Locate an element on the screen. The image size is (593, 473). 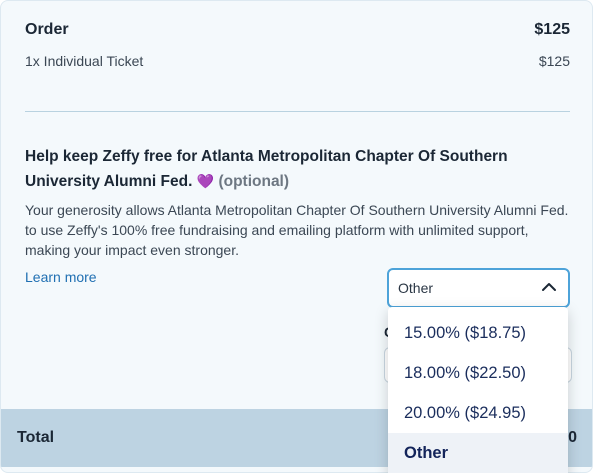
optional-tag: (optional) is located at coordinates (254, 181).